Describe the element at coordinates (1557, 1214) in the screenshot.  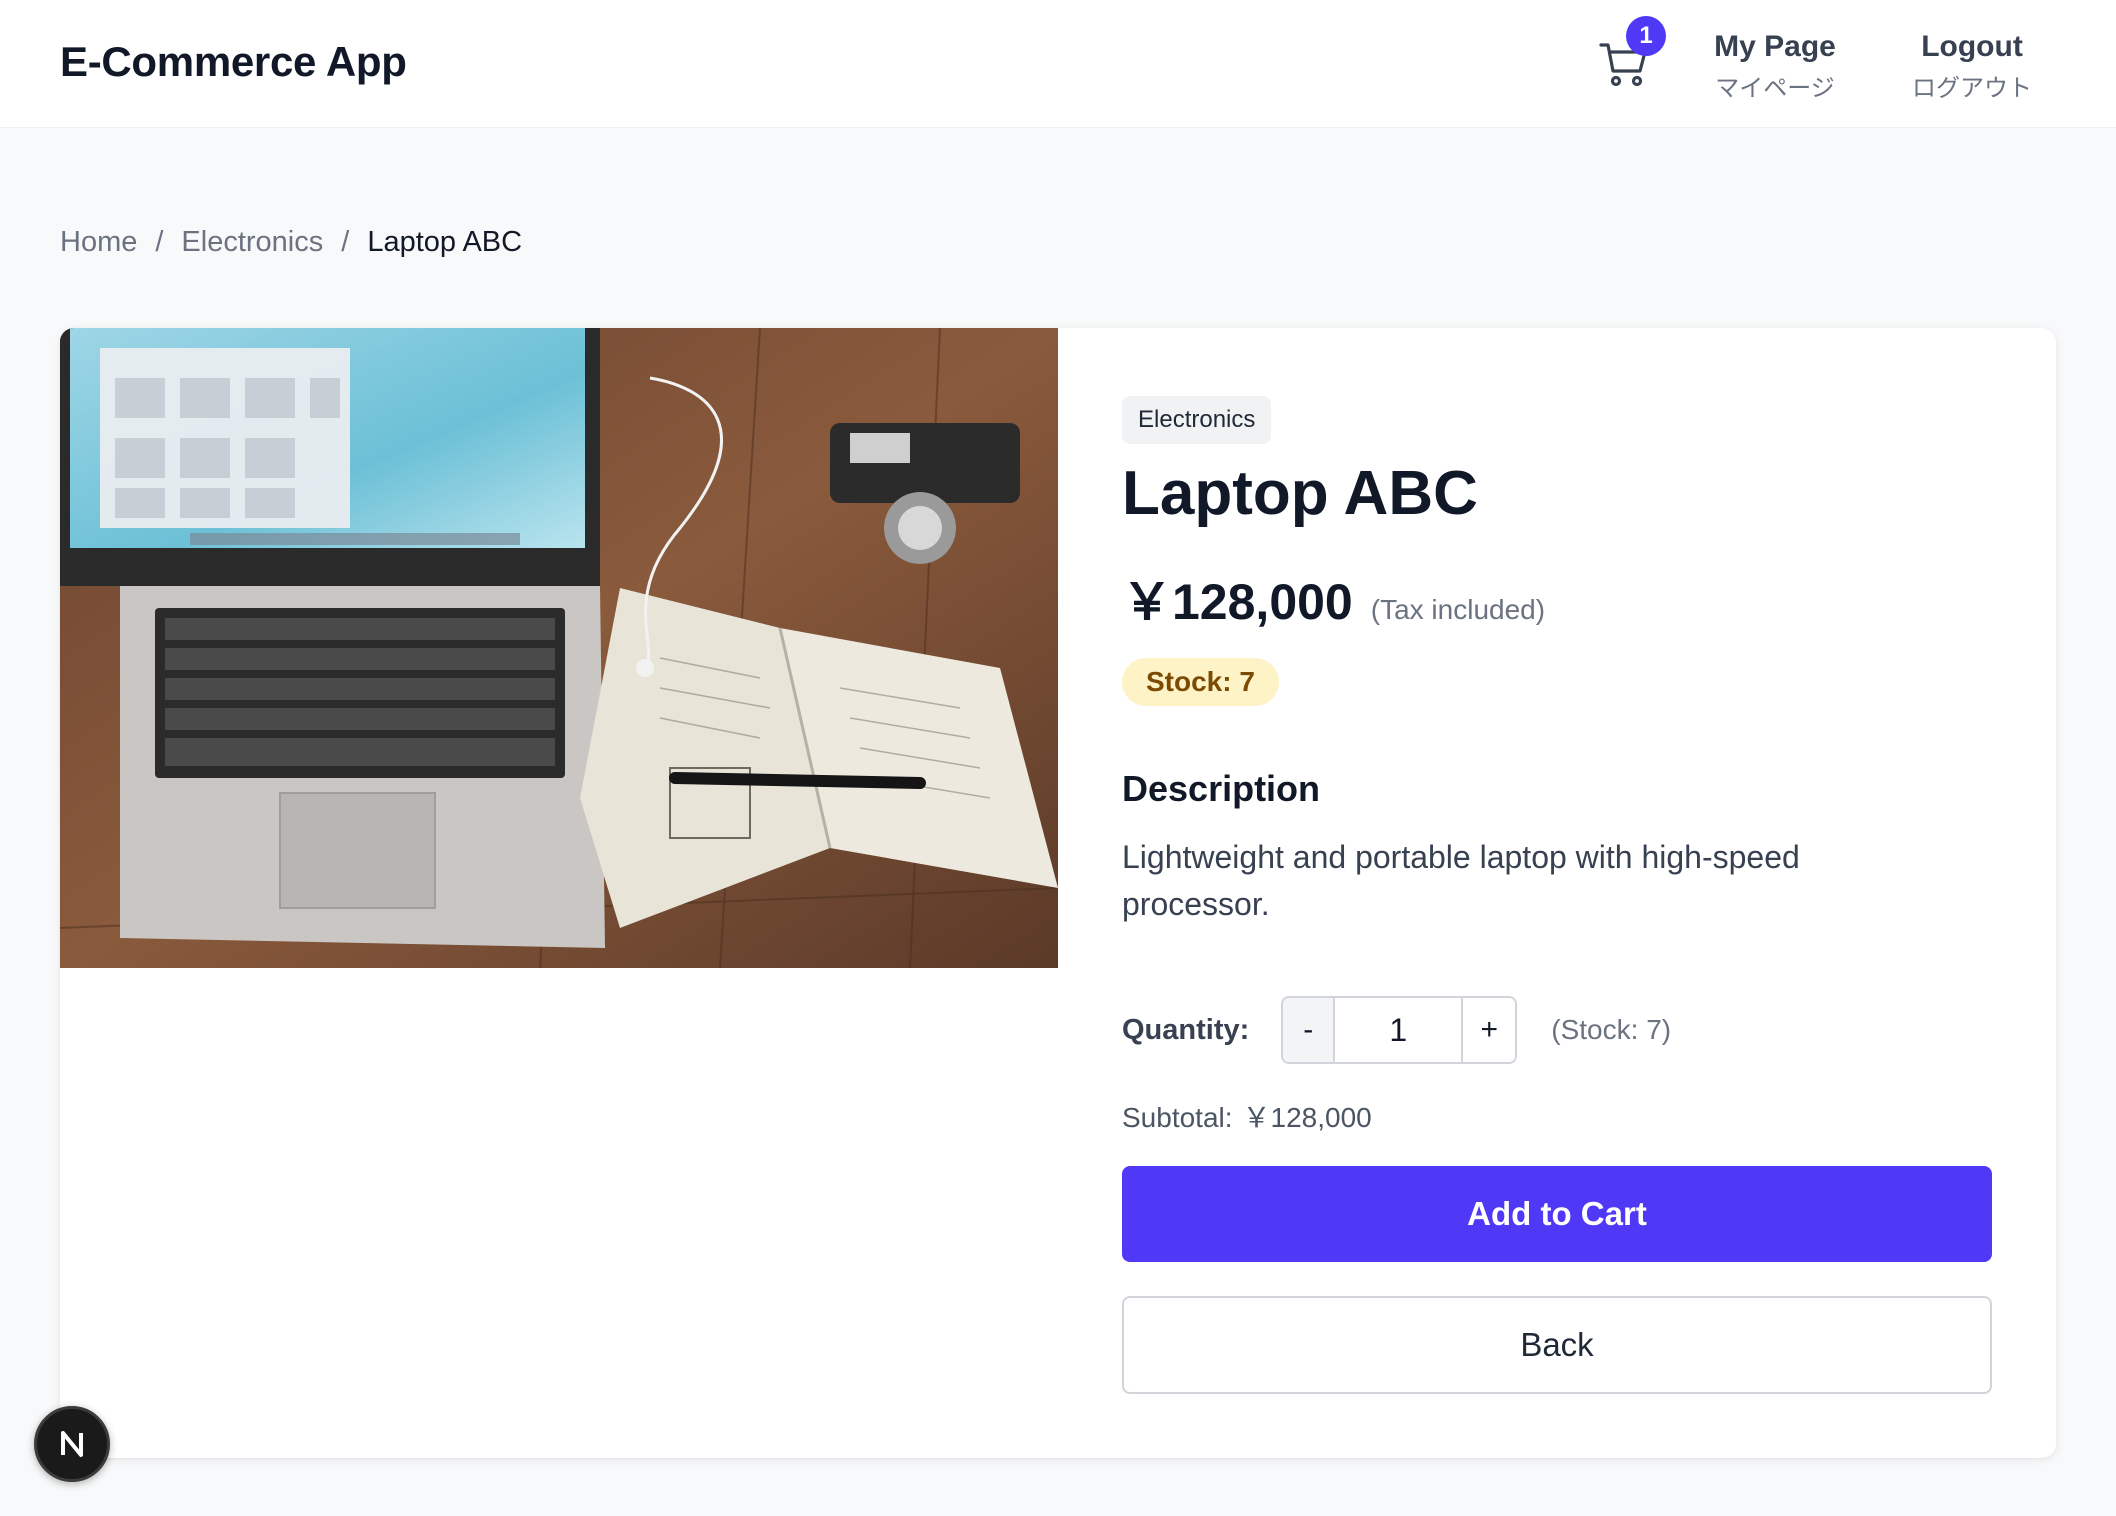
I see `add-to-cart-button: Add to Cart` at that location.